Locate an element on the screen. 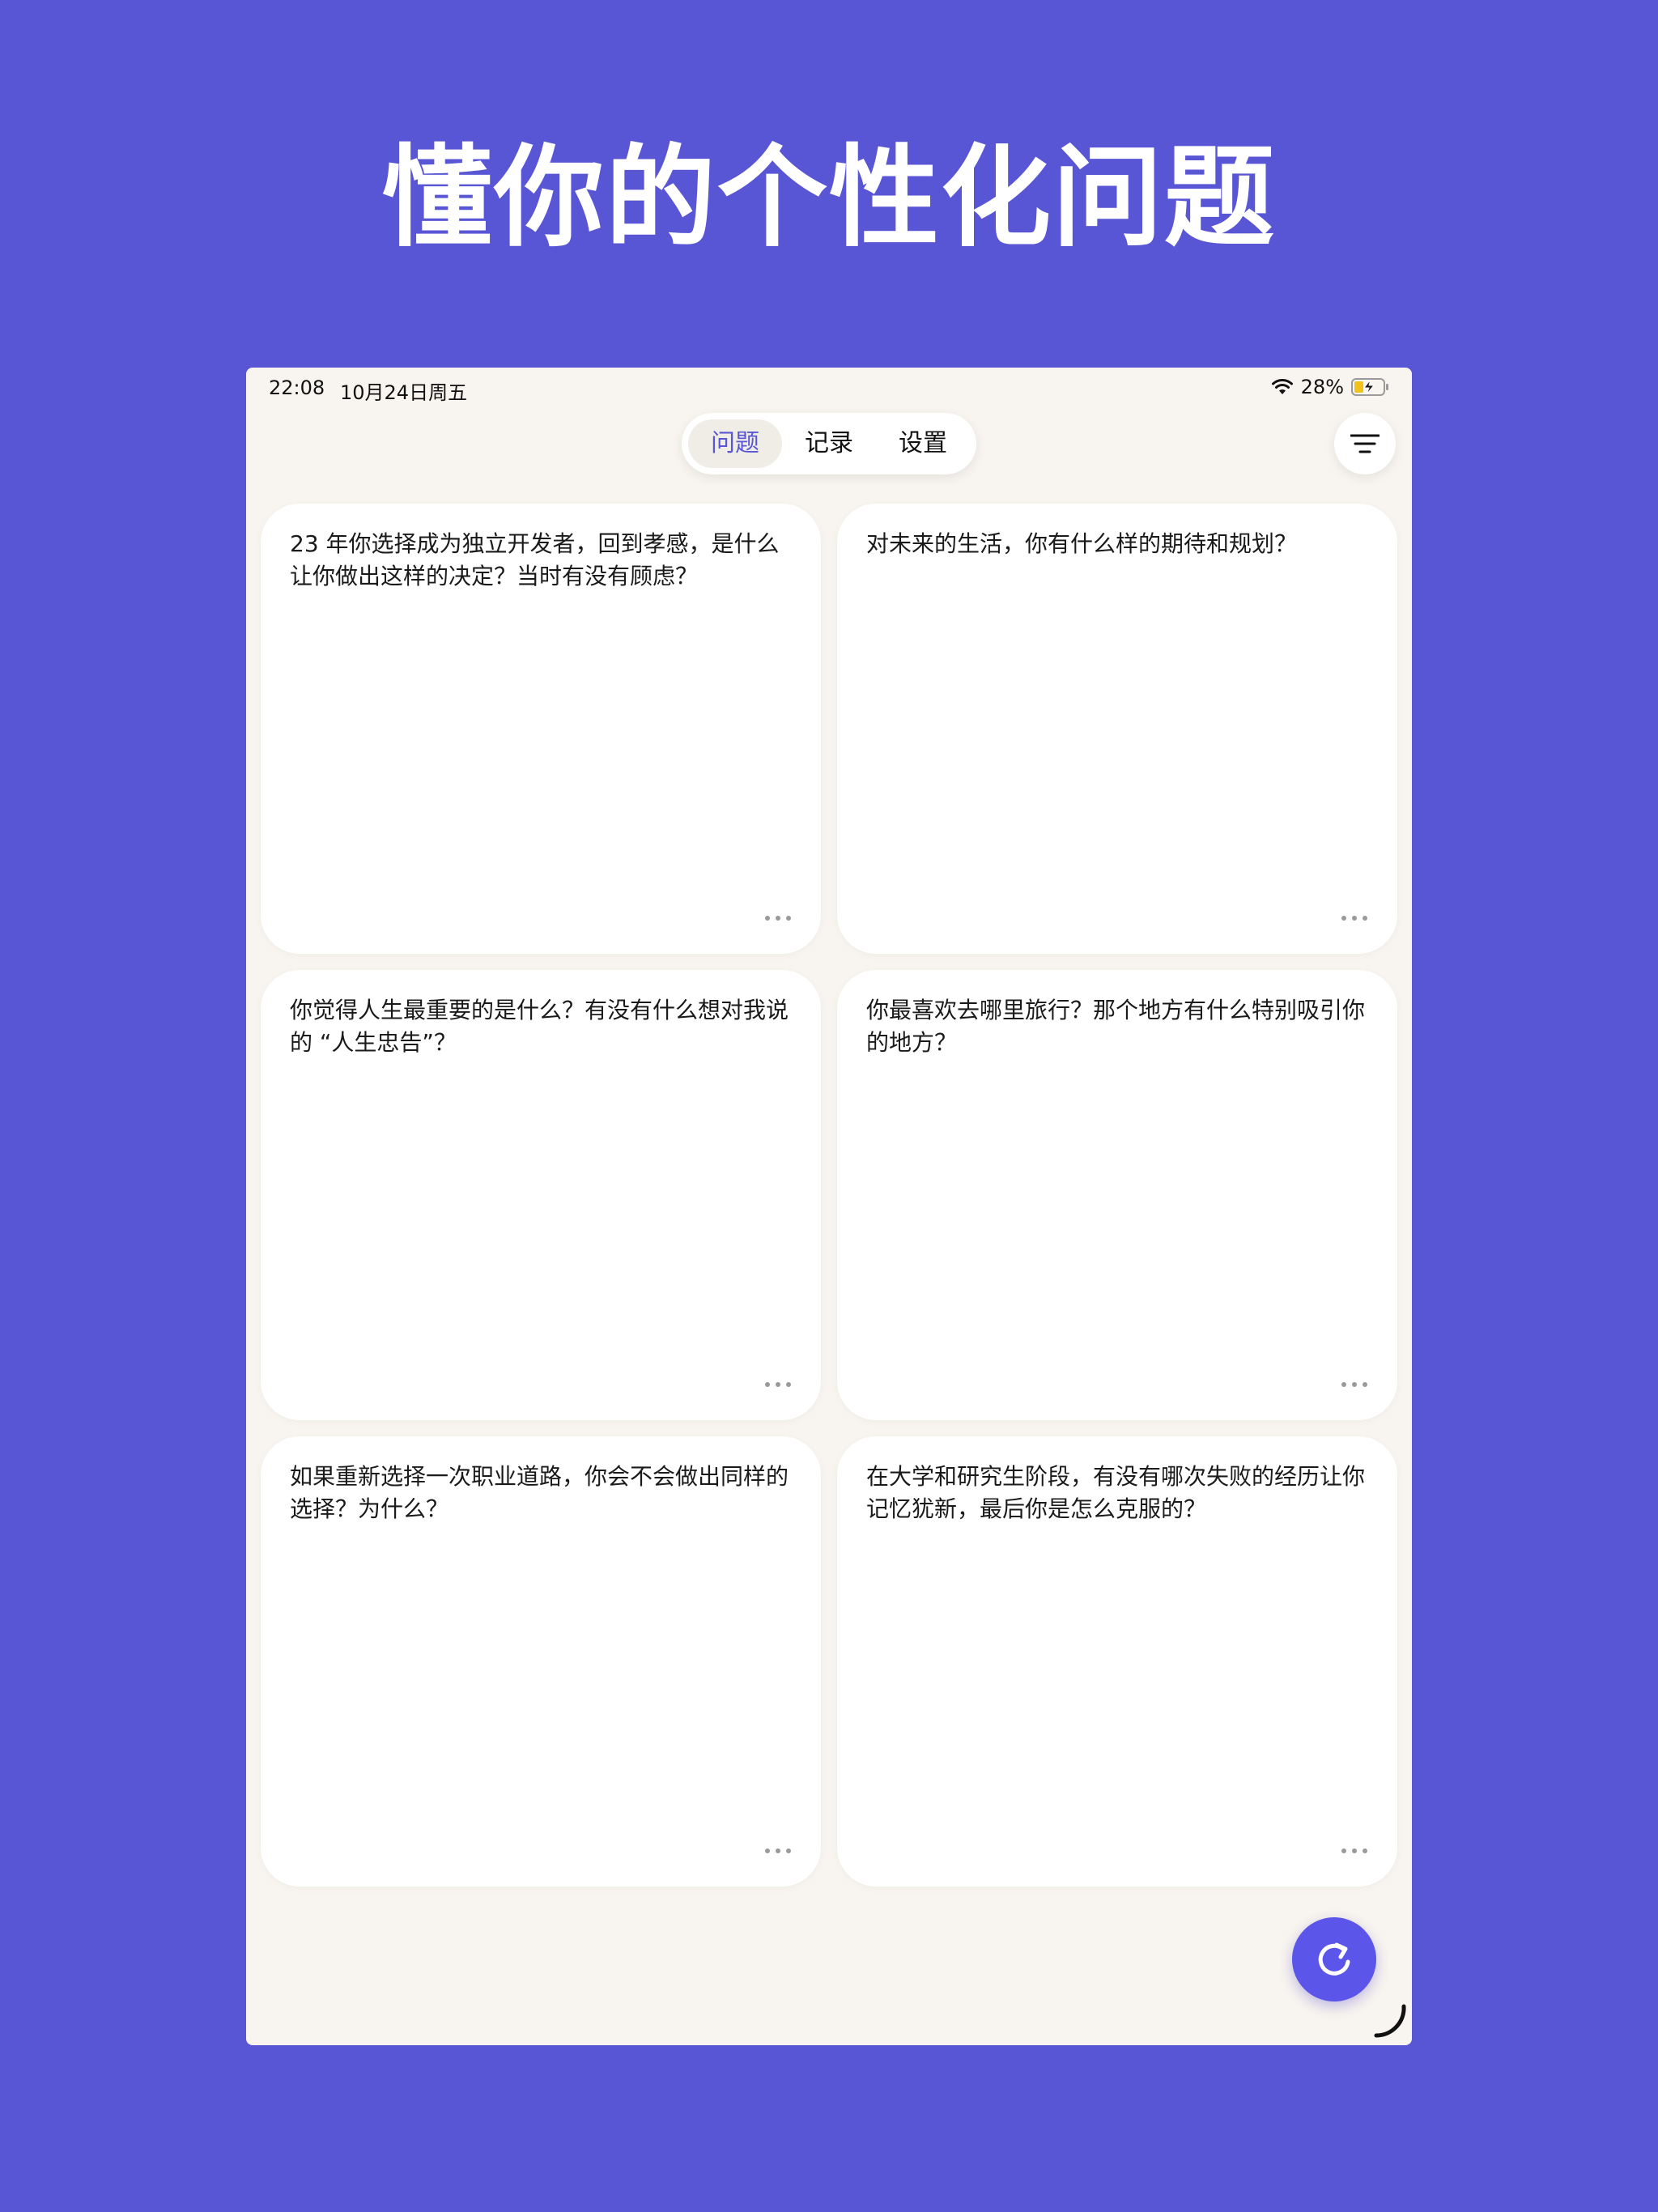 The image size is (1658, 2212). refresh-button is located at coordinates (1334, 1959).